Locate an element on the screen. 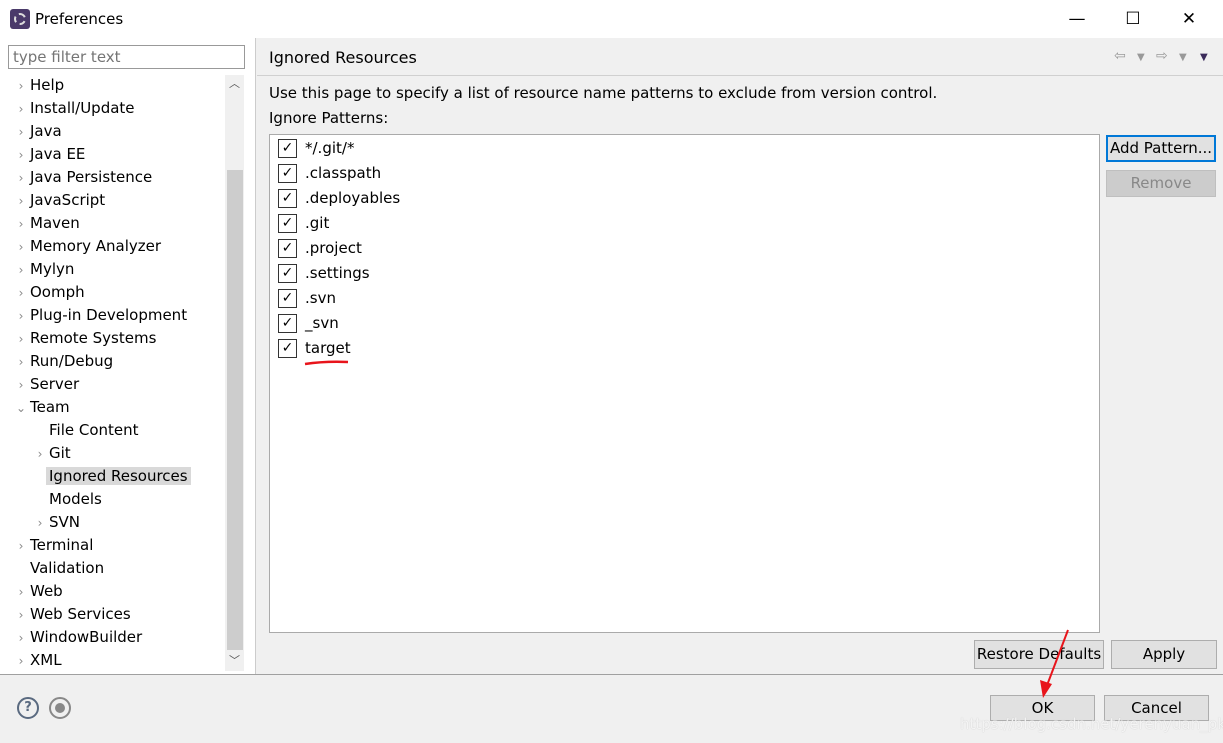 The width and height of the screenshot is (1223, 743). tree-item: ⌄ Team is located at coordinates (41, 407).